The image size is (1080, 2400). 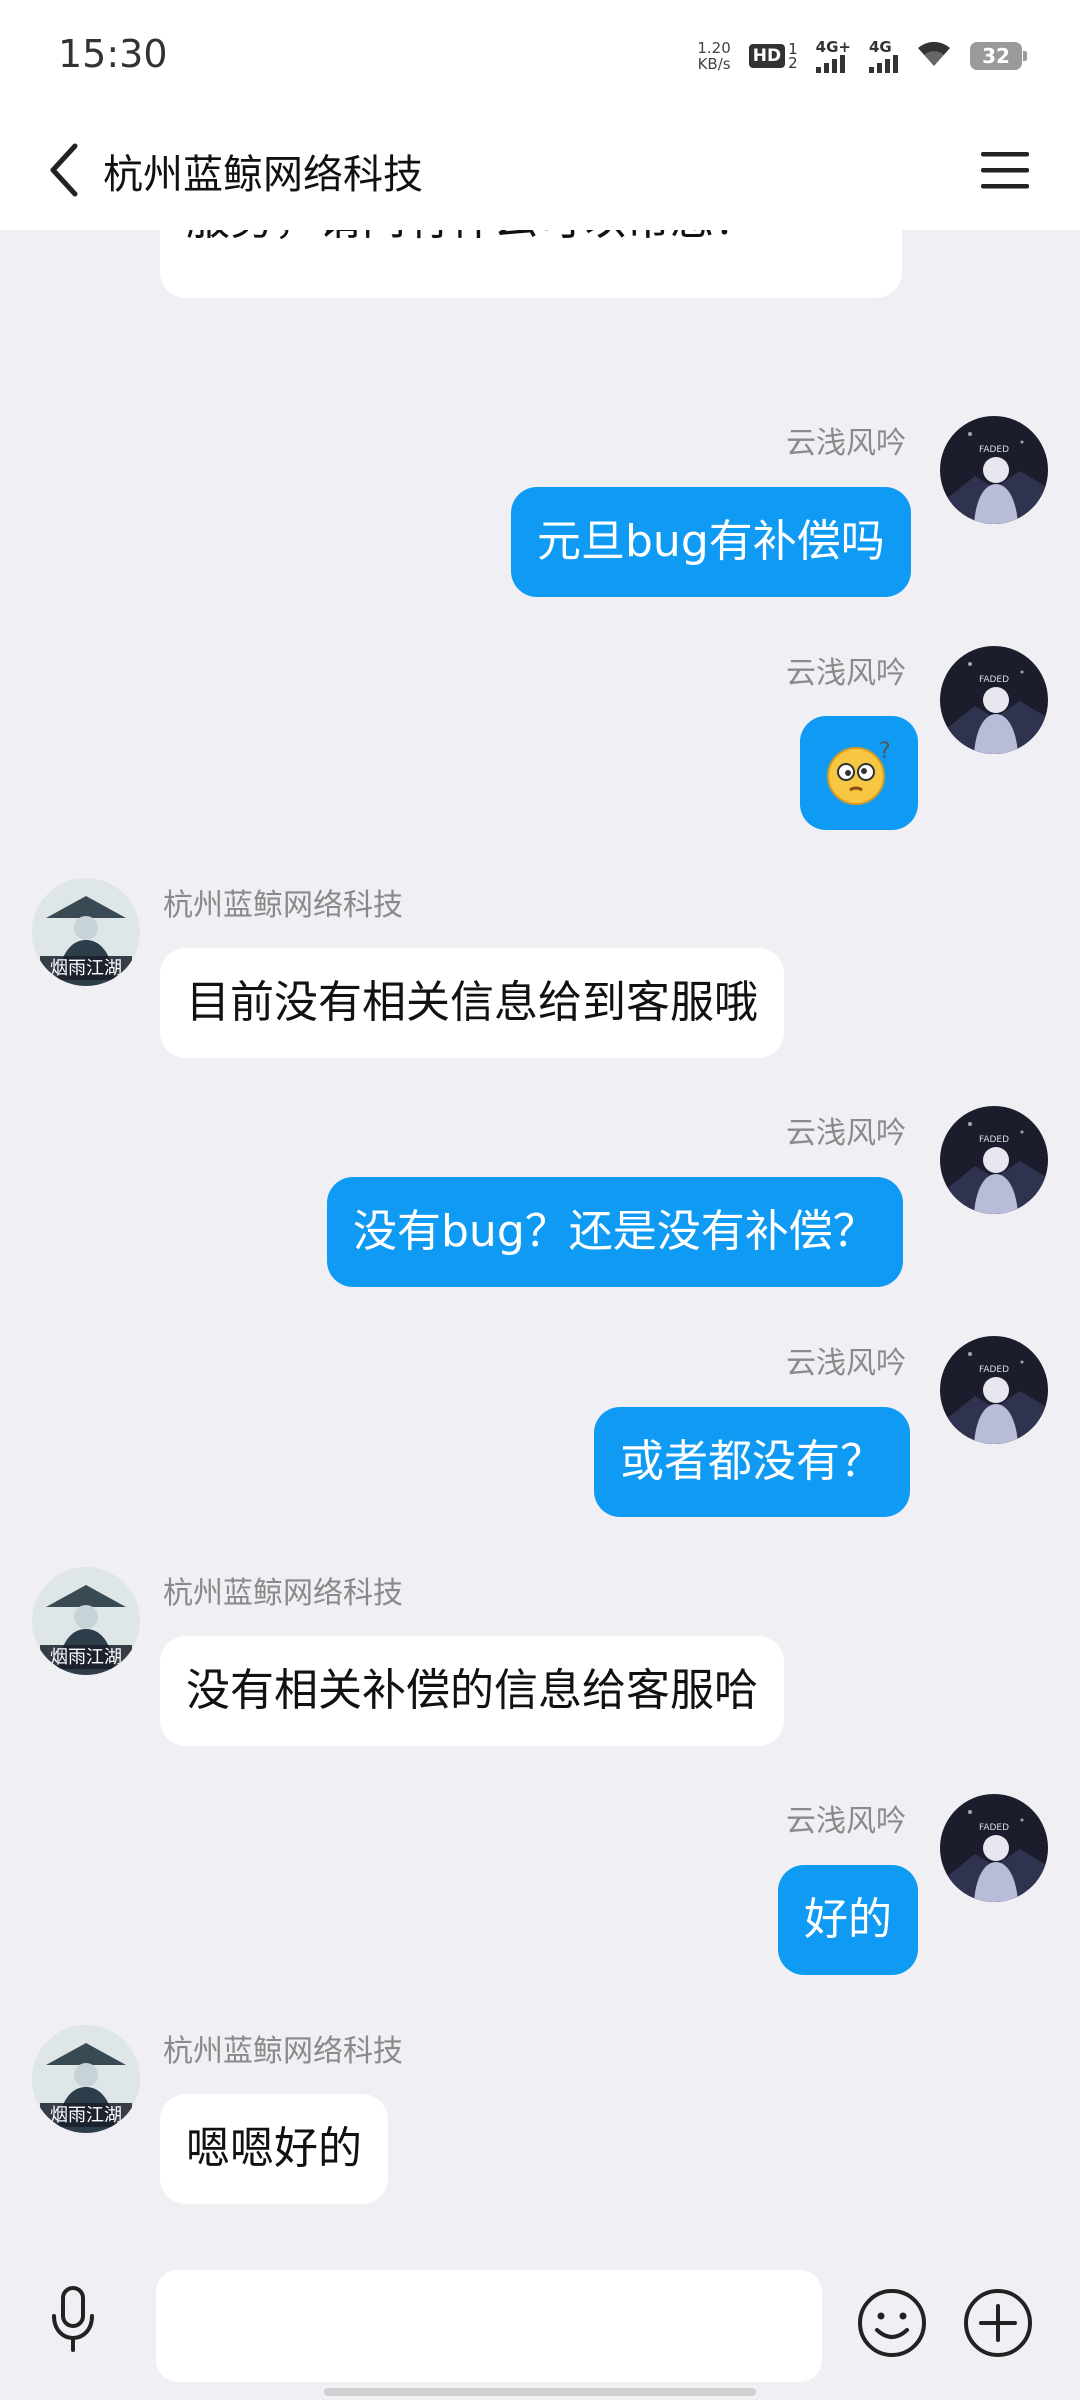 I want to click on message-bubble-outgoing: 或者都没有？, so click(x=752, y=1462).